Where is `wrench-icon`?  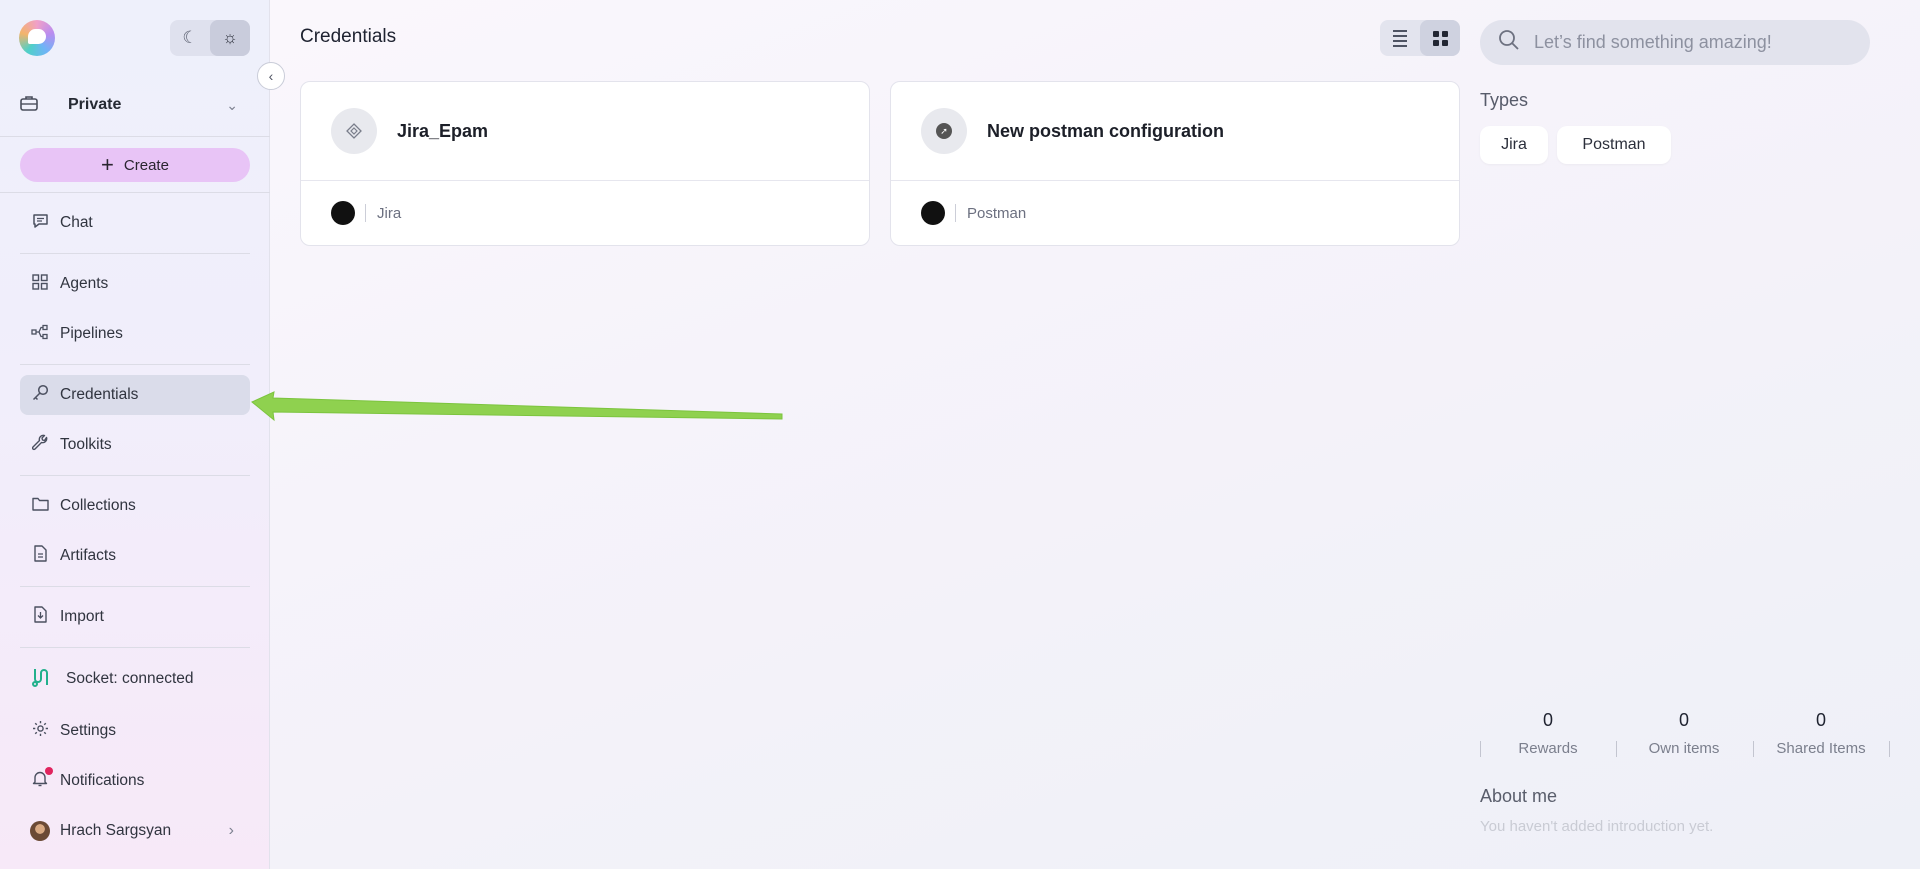 wrench-icon is located at coordinates (40, 445).